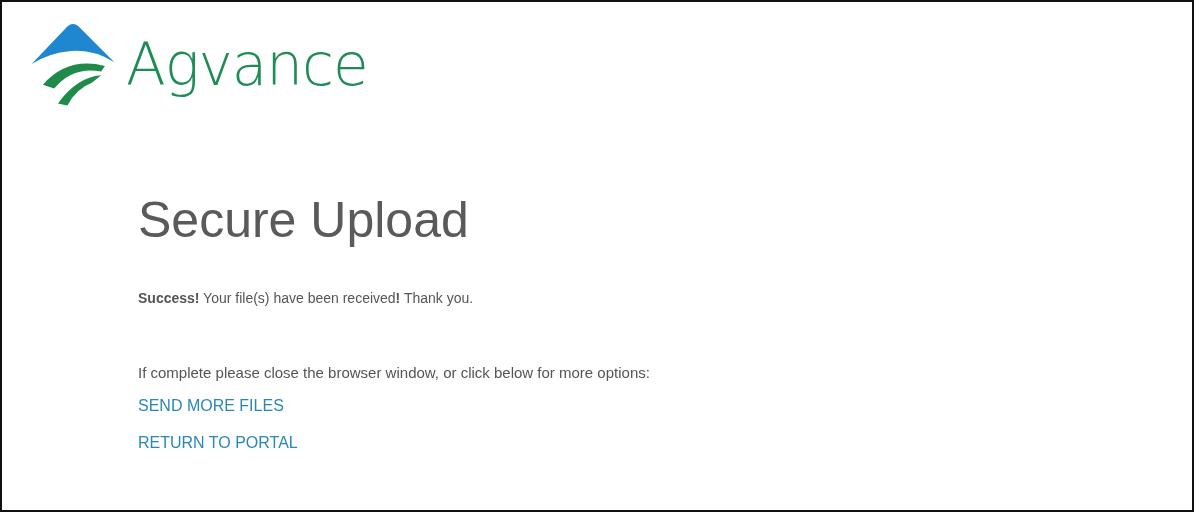  I want to click on action-link: RETURN TO PORTAL, so click(218, 443).